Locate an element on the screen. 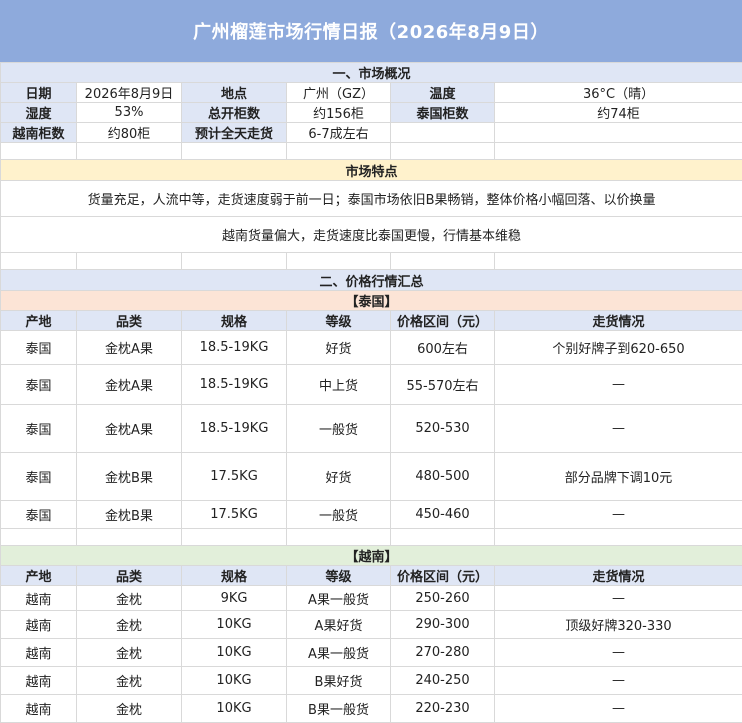 The height and width of the screenshot is (723, 742). spec-cell: 9KG is located at coordinates (234, 598).